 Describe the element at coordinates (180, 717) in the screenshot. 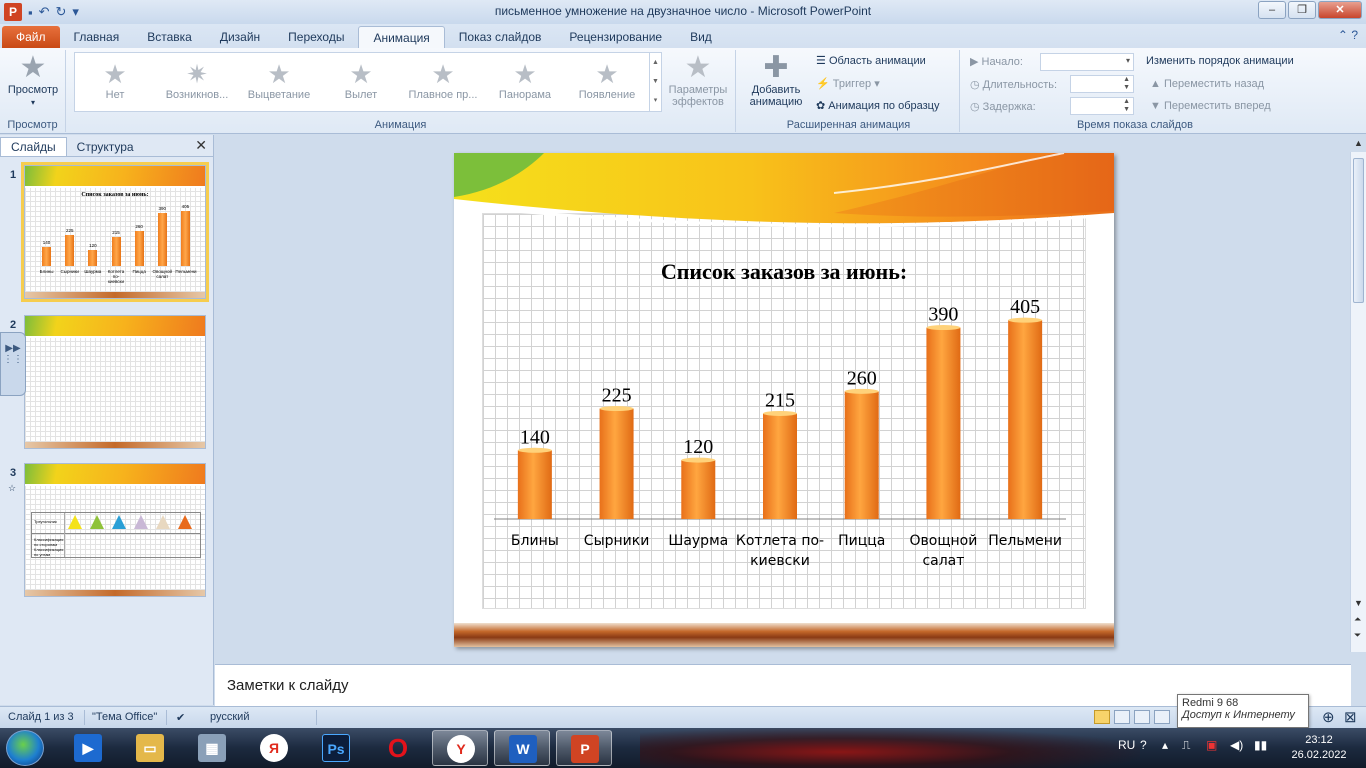

I see `spellcheck-icon: ✔` at that location.